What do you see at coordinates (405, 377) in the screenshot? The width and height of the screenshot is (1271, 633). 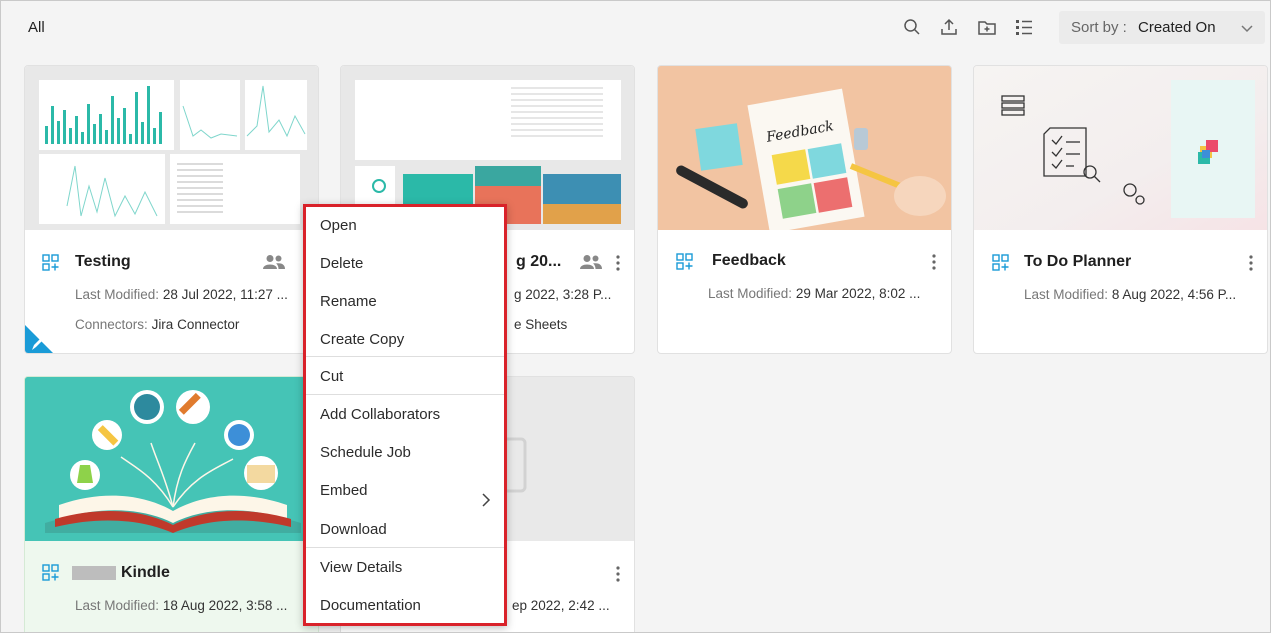 I see `menu-item-cut: Cut` at bounding box center [405, 377].